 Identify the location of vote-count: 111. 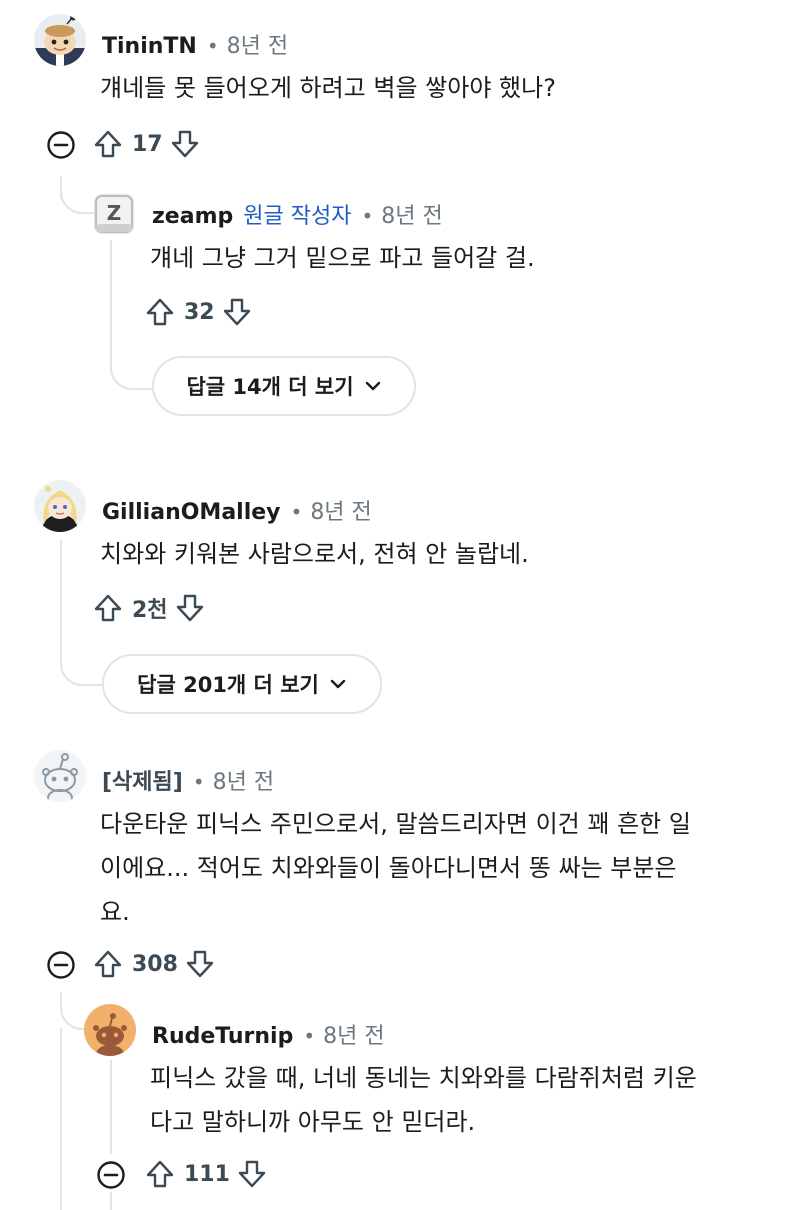
(207, 1174).